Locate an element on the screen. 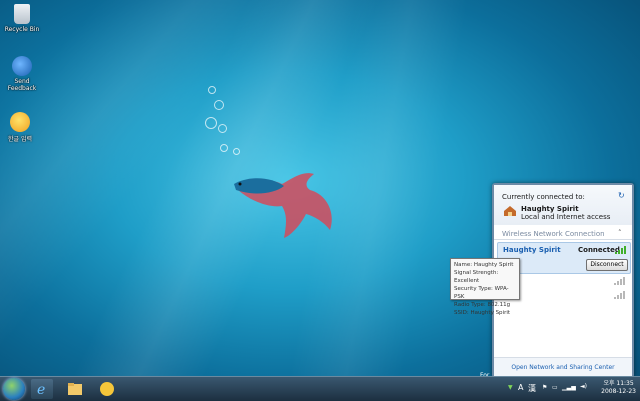 Image resolution: width=640 pixels, height=401 pixels. network-item-name: Haughty Spirit is located at coordinates (532, 250).